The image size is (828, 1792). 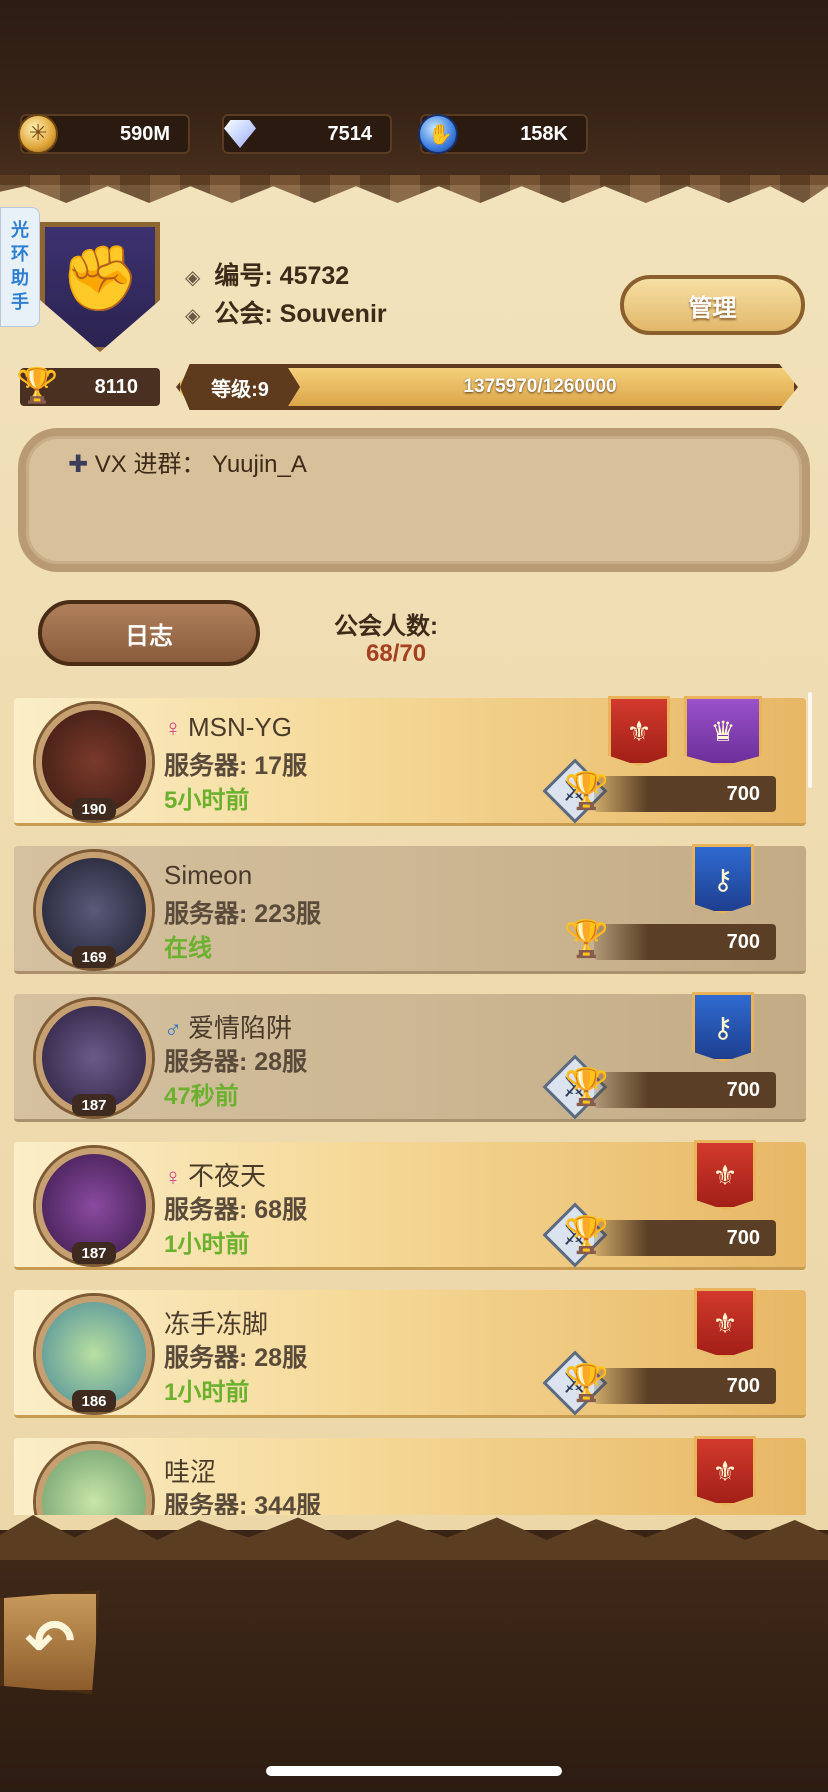 What do you see at coordinates (810, 740) in the screenshot?
I see `list-scrollbar` at bounding box center [810, 740].